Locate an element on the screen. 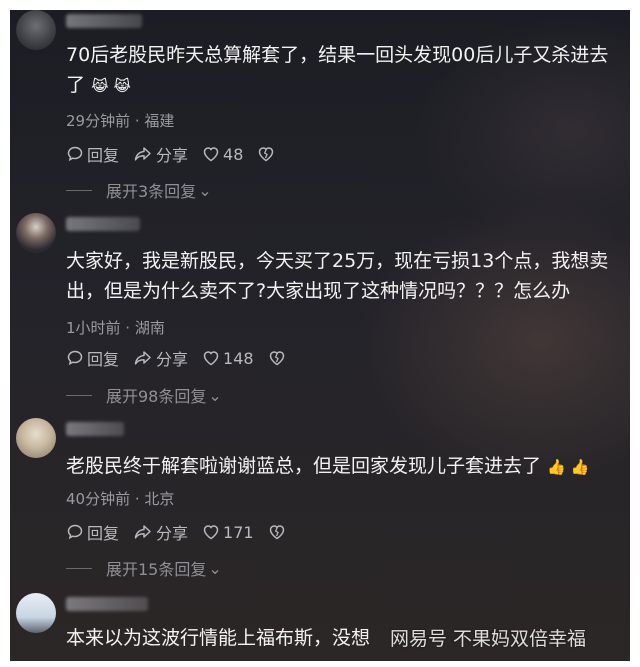 The image size is (640, 667). expand-replies-button: 展开3条回复 ⌄ is located at coordinates (139, 190).